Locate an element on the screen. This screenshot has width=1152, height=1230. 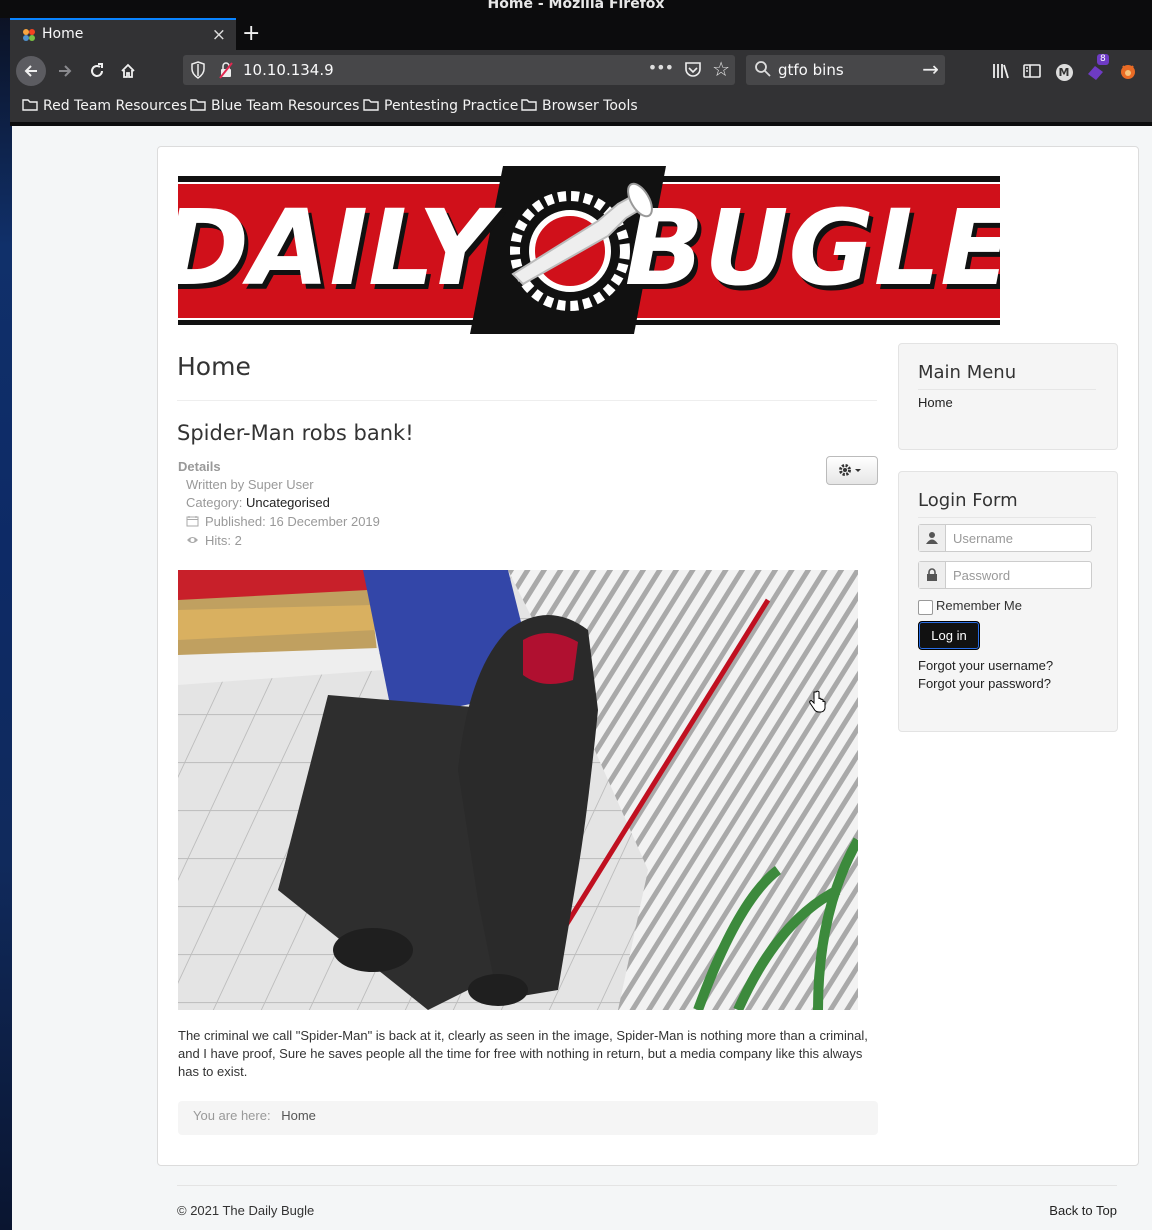
hand-cursor-icon is located at coordinates (817, 701).